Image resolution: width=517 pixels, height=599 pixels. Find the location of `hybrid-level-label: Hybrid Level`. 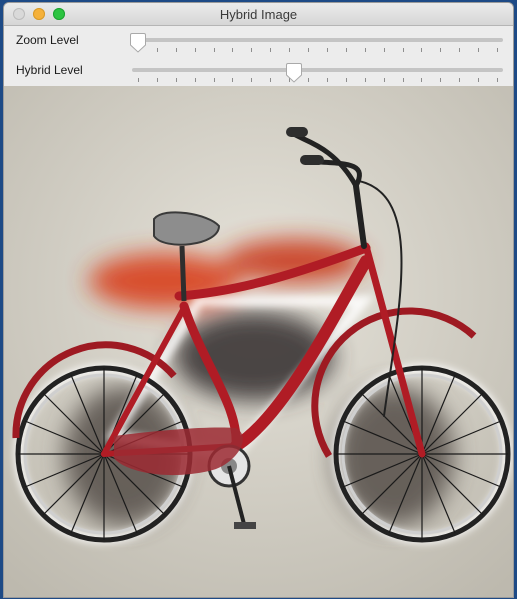

hybrid-level-label: Hybrid Level is located at coordinates (49, 70).